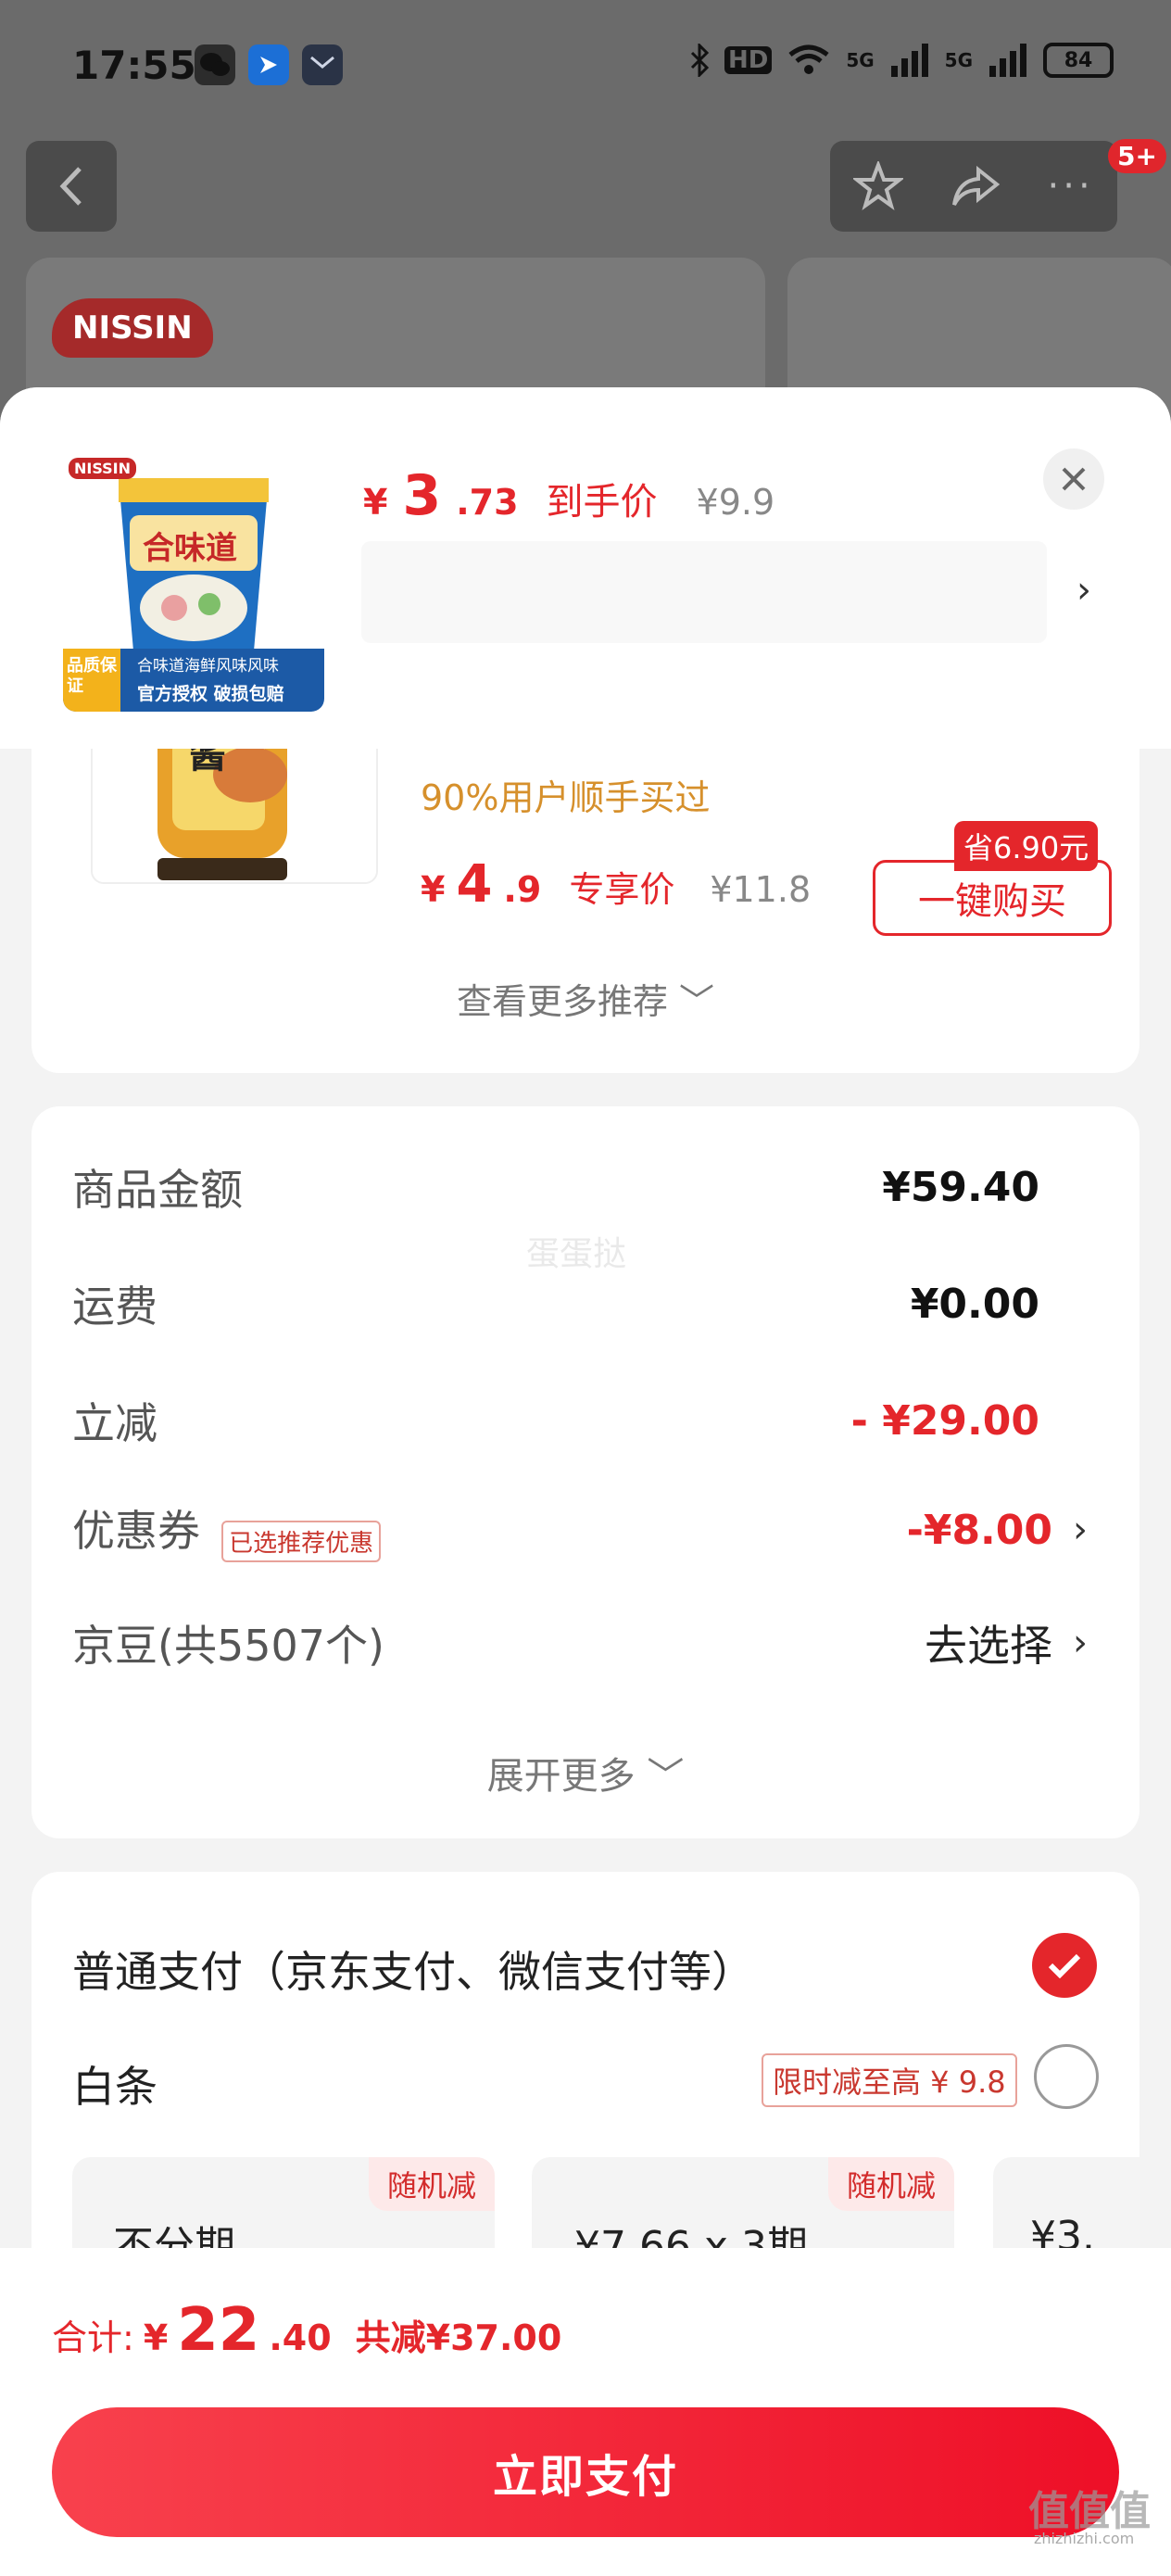 Image resolution: width=1171 pixels, height=2576 pixels. I want to click on status-time: 17:55, so click(134, 65).